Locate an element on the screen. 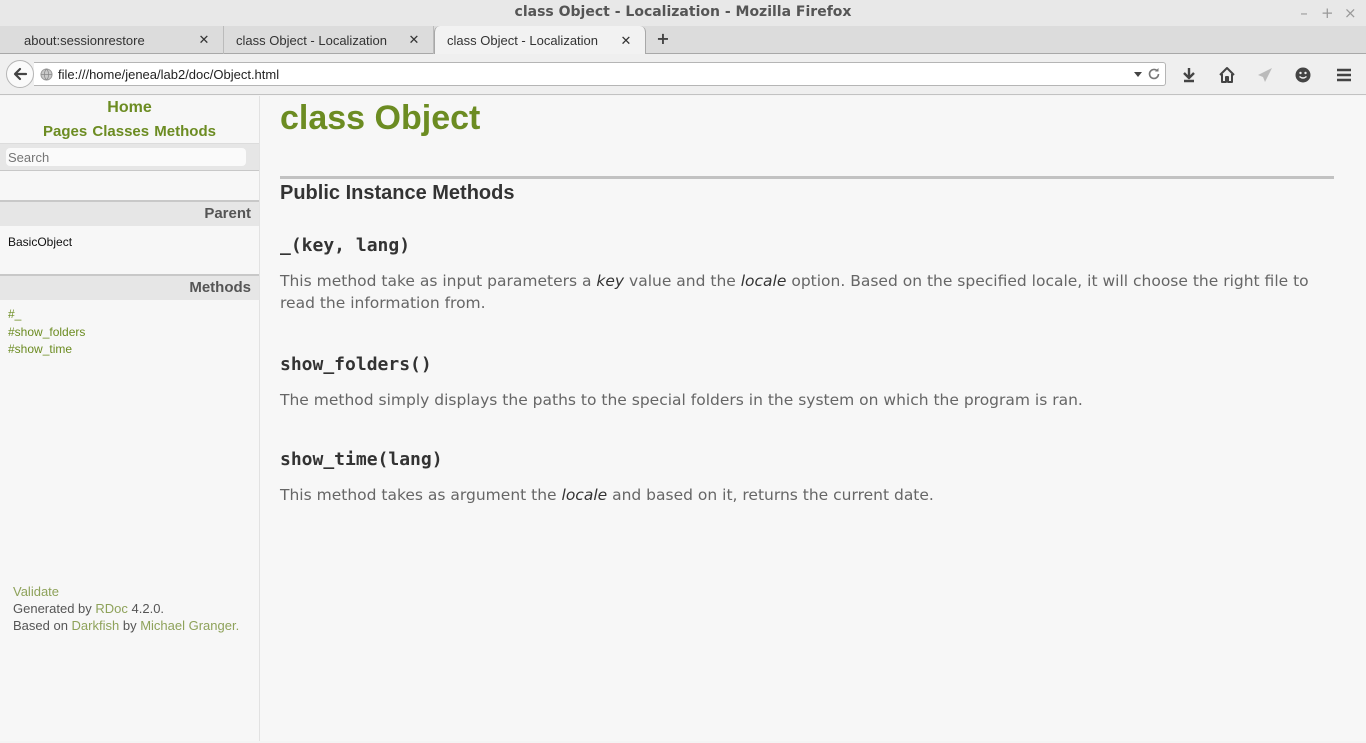  desc-text: value and the is located at coordinates (682, 281).